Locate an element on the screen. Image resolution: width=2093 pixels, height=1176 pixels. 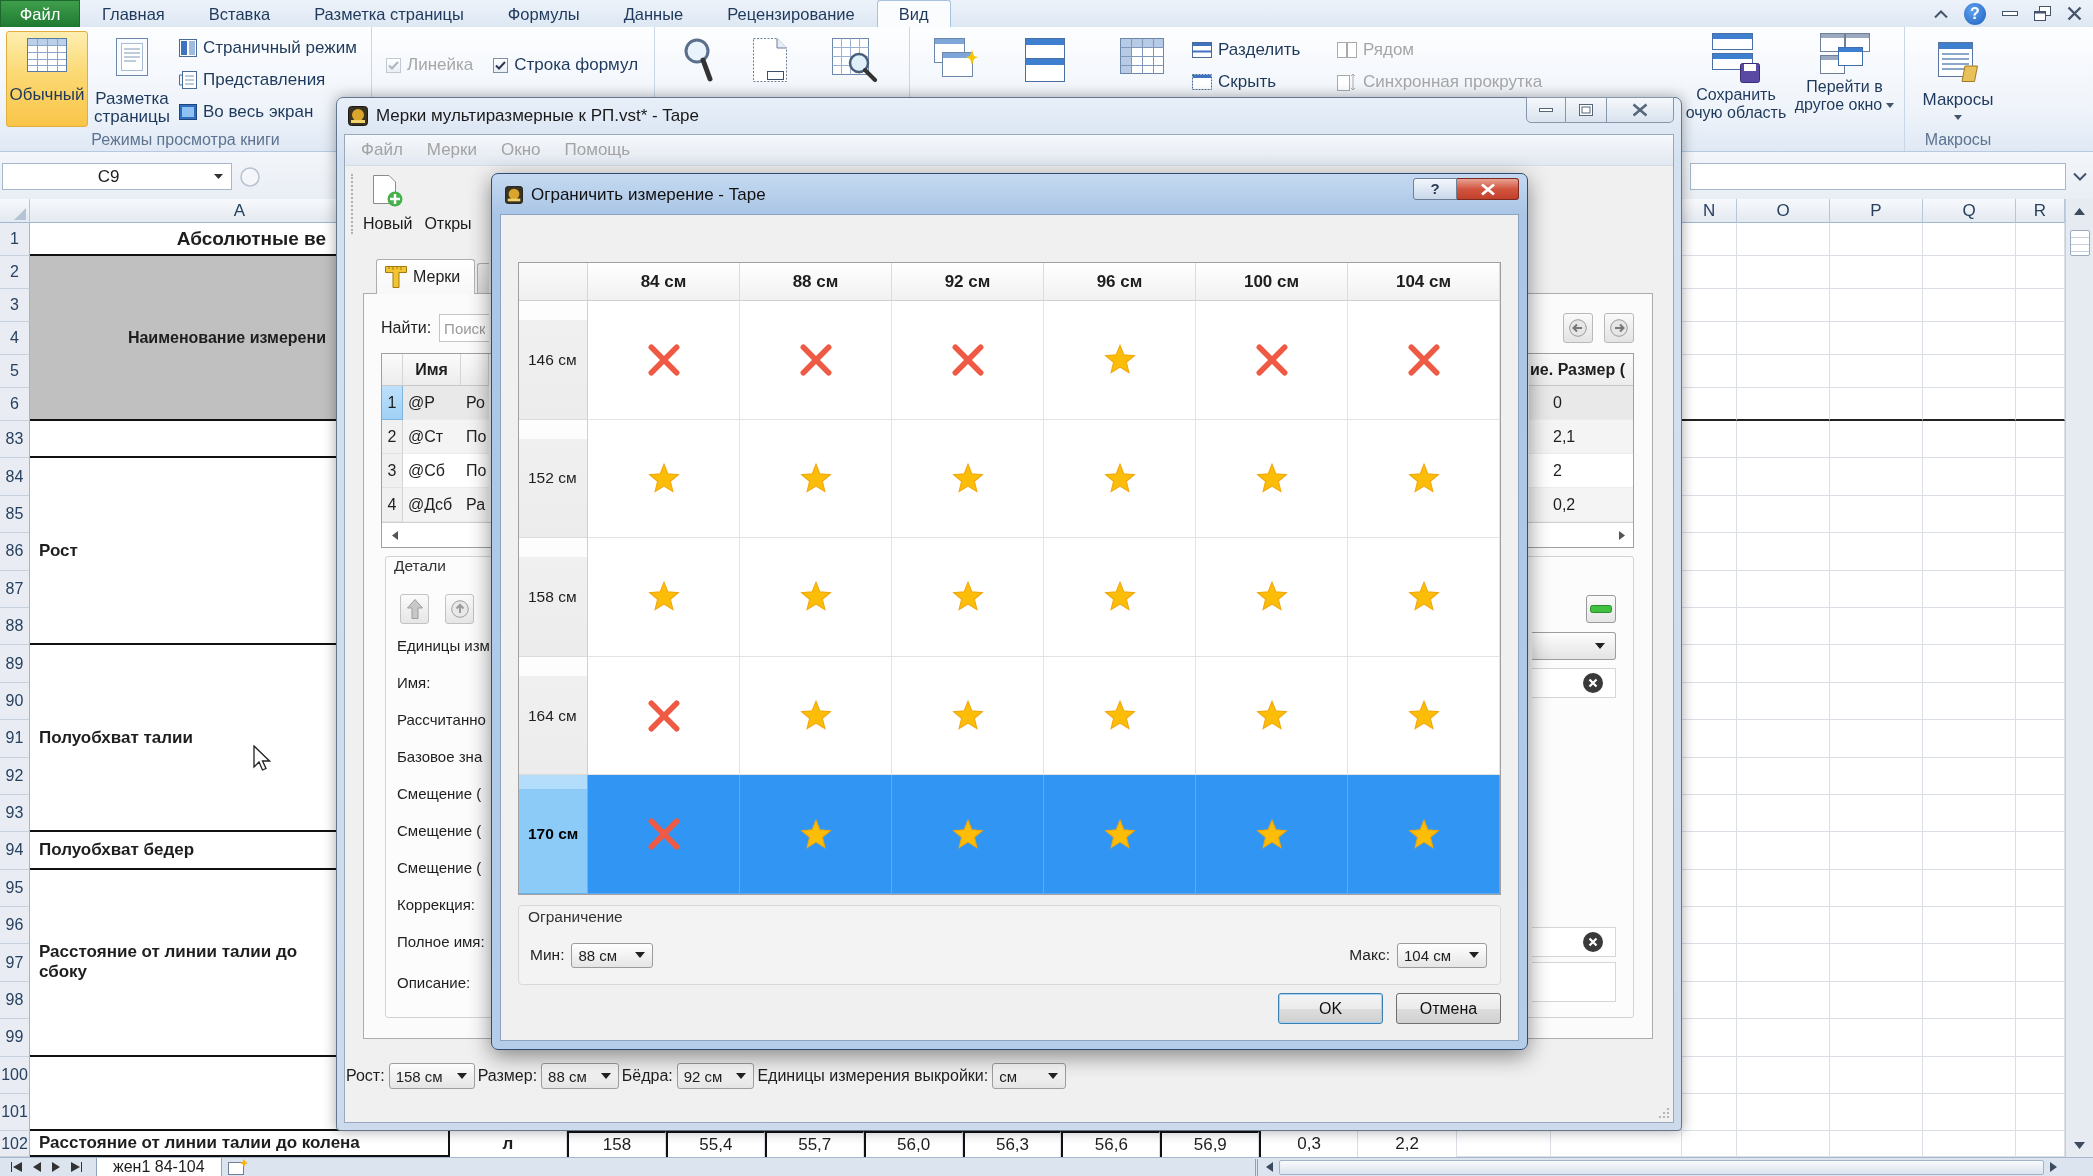
row-header: 93 is located at coordinates (15, 813).